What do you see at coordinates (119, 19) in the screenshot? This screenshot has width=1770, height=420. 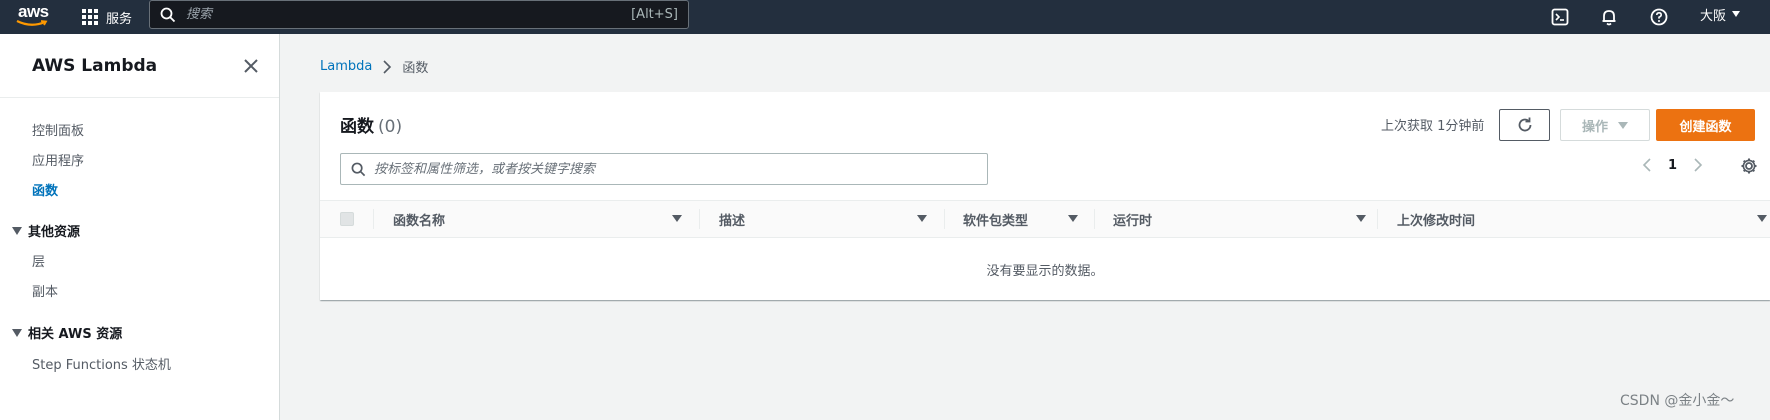 I see `services-label: 服务` at bounding box center [119, 19].